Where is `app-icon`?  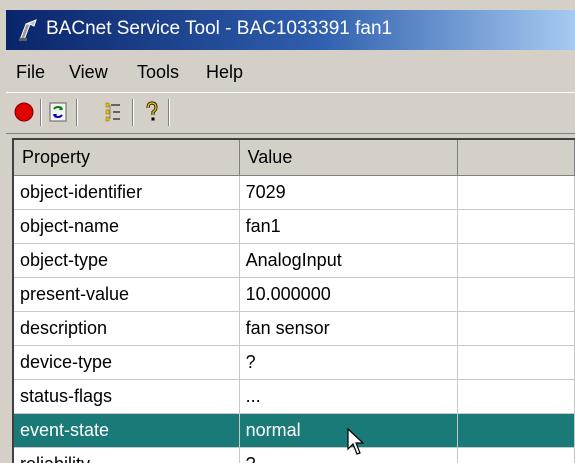
app-icon is located at coordinates (28, 30).